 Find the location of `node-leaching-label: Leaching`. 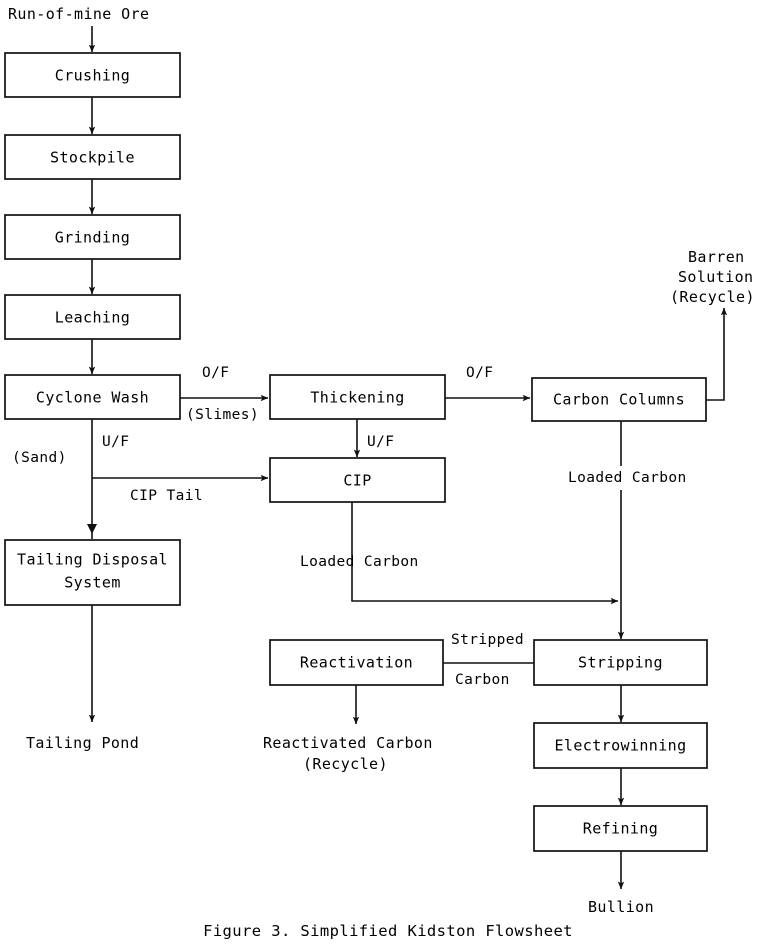

node-leaching-label: Leaching is located at coordinates (92, 318).